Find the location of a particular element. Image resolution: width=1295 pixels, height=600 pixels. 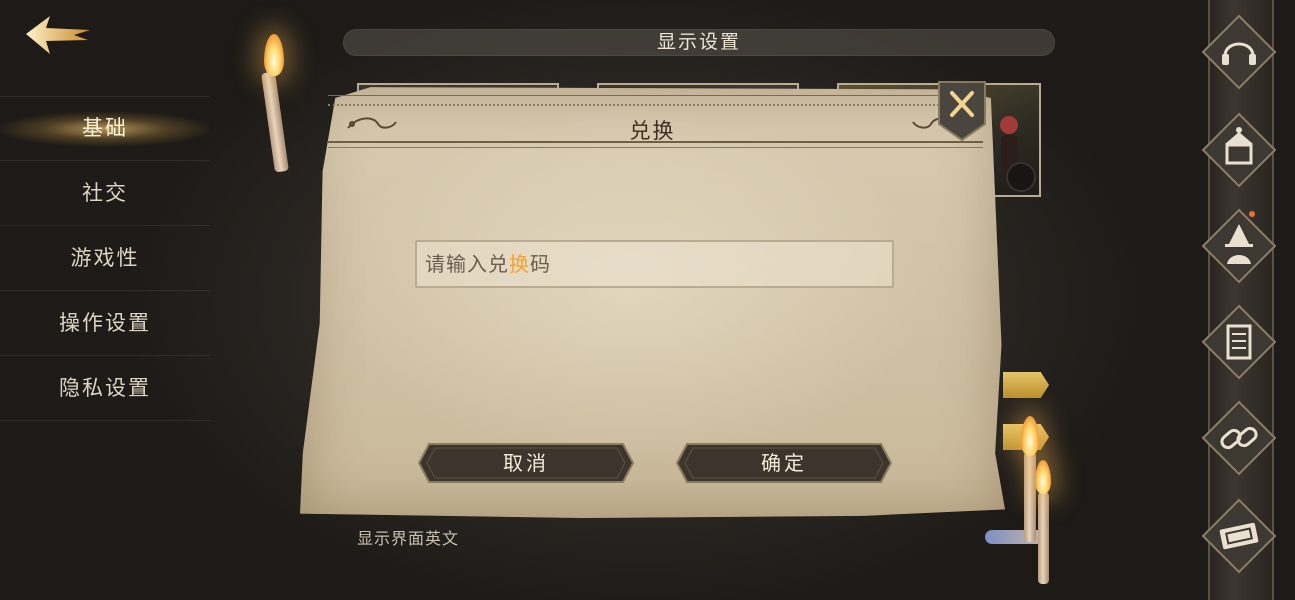

placeholder-highlight-text: 换 is located at coordinates (519, 264).